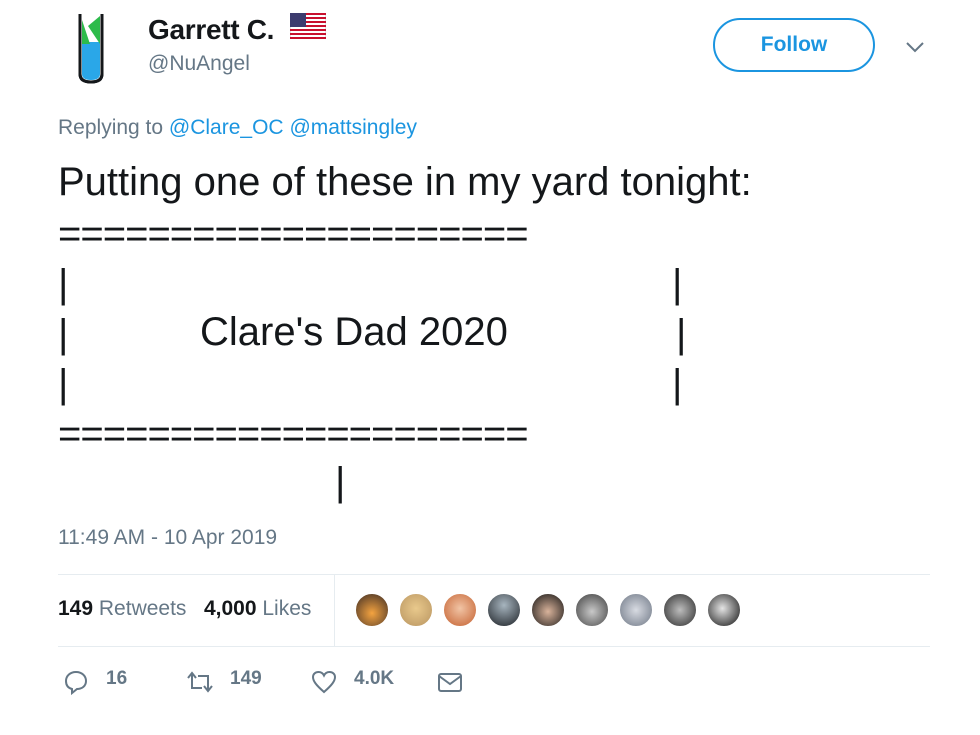  I want to click on divider-vertical, so click(334, 610).